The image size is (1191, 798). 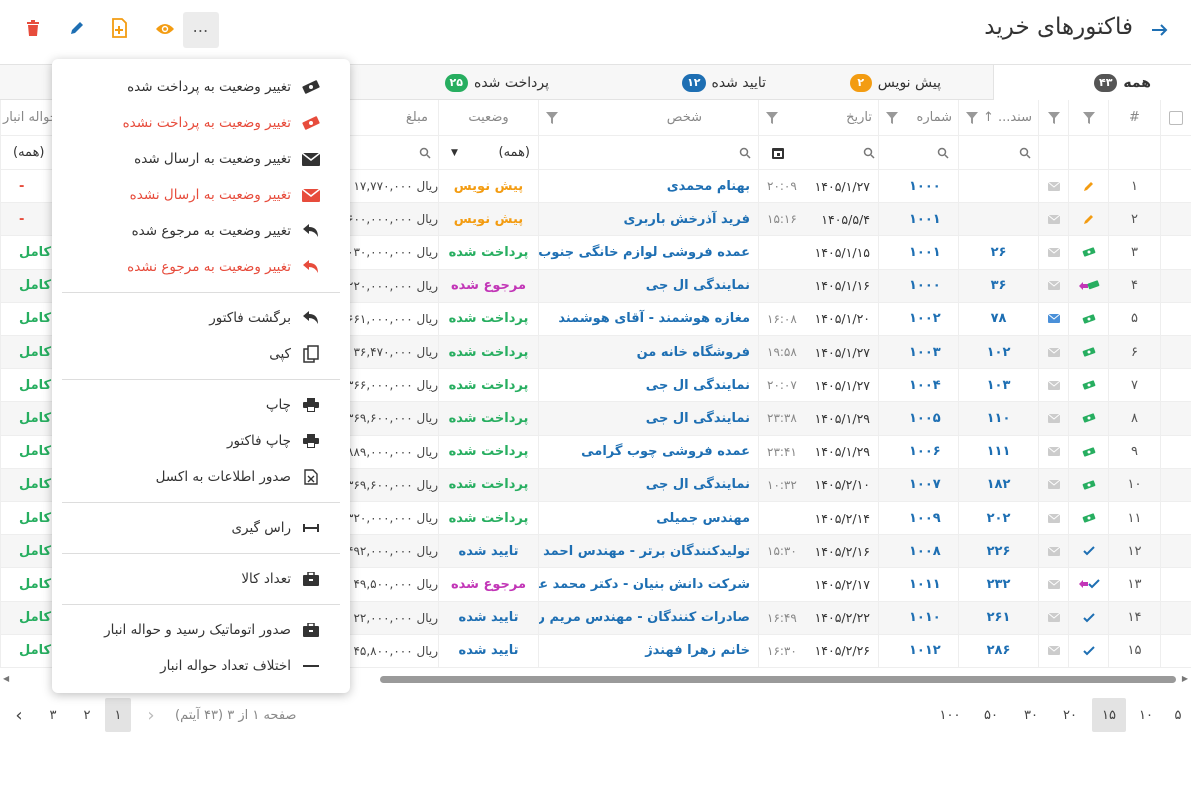 What do you see at coordinates (1134, 117) in the screenshot?
I see `column-header-index: #` at bounding box center [1134, 117].